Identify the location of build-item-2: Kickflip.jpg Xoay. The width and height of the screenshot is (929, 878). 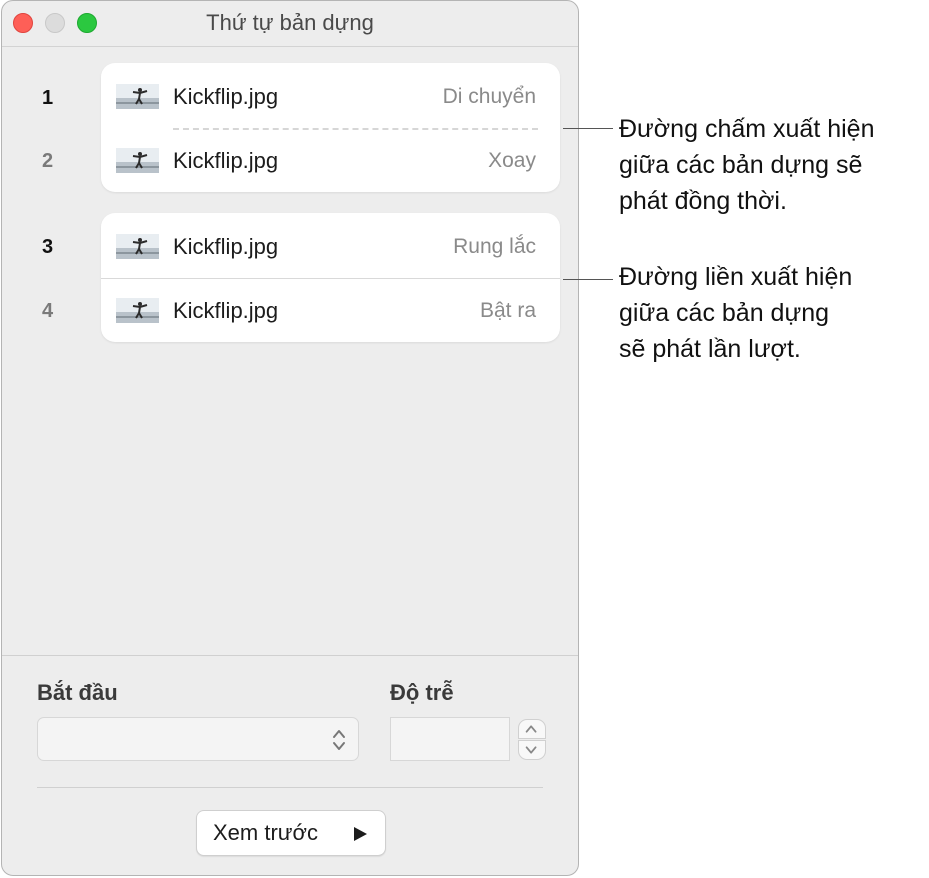
(330, 161).